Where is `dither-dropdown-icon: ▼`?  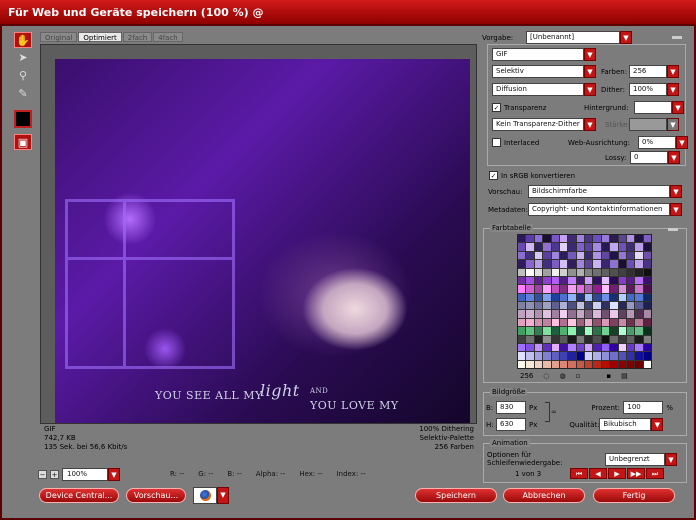
dither-dropdown-icon: ▼ is located at coordinates (673, 89).